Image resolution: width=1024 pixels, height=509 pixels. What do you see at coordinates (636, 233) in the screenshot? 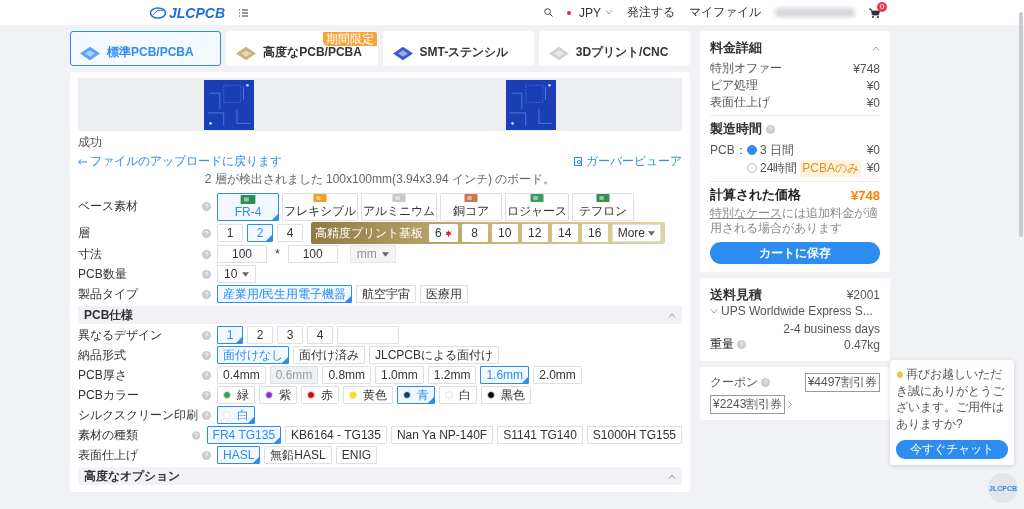
I see `more-button: More` at bounding box center [636, 233].